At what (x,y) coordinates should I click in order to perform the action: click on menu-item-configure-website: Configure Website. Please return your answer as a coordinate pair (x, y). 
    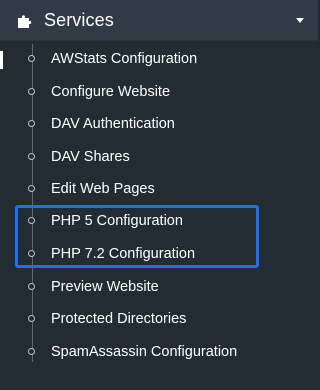
    Looking at the image, I should click on (159, 93).